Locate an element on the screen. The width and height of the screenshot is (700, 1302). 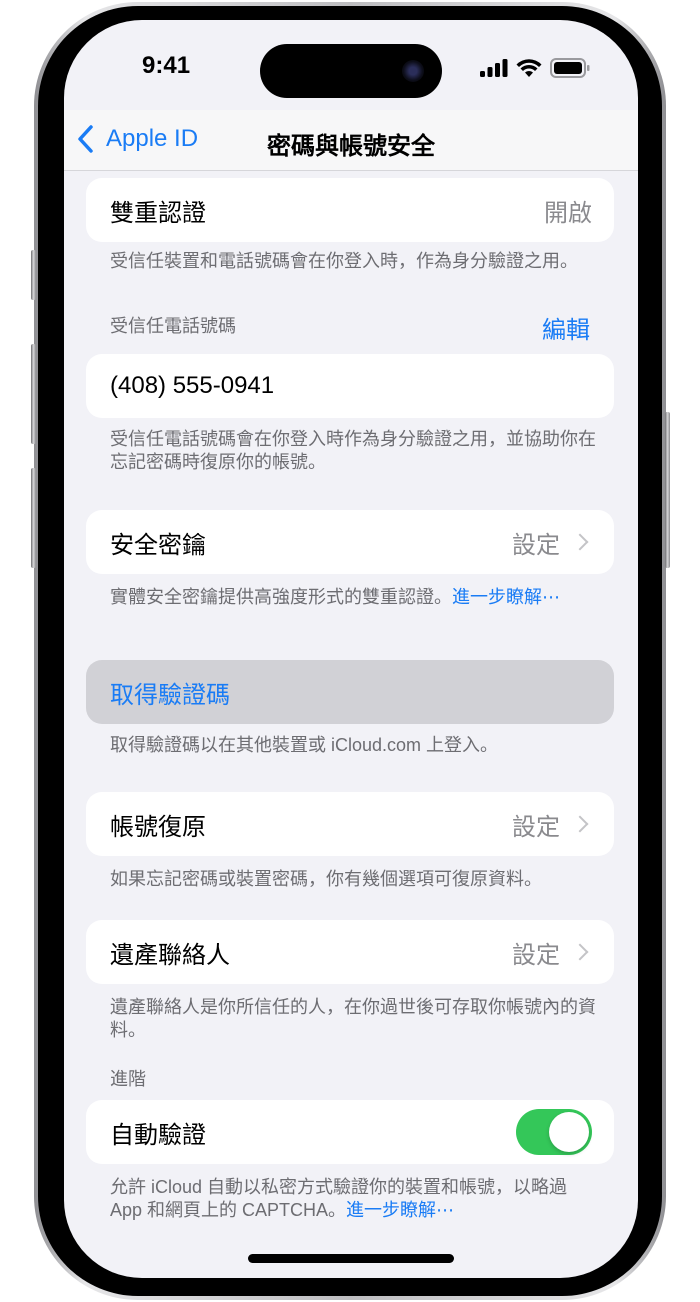
auto-verify-label: 自動驗證 is located at coordinates (158, 1135).